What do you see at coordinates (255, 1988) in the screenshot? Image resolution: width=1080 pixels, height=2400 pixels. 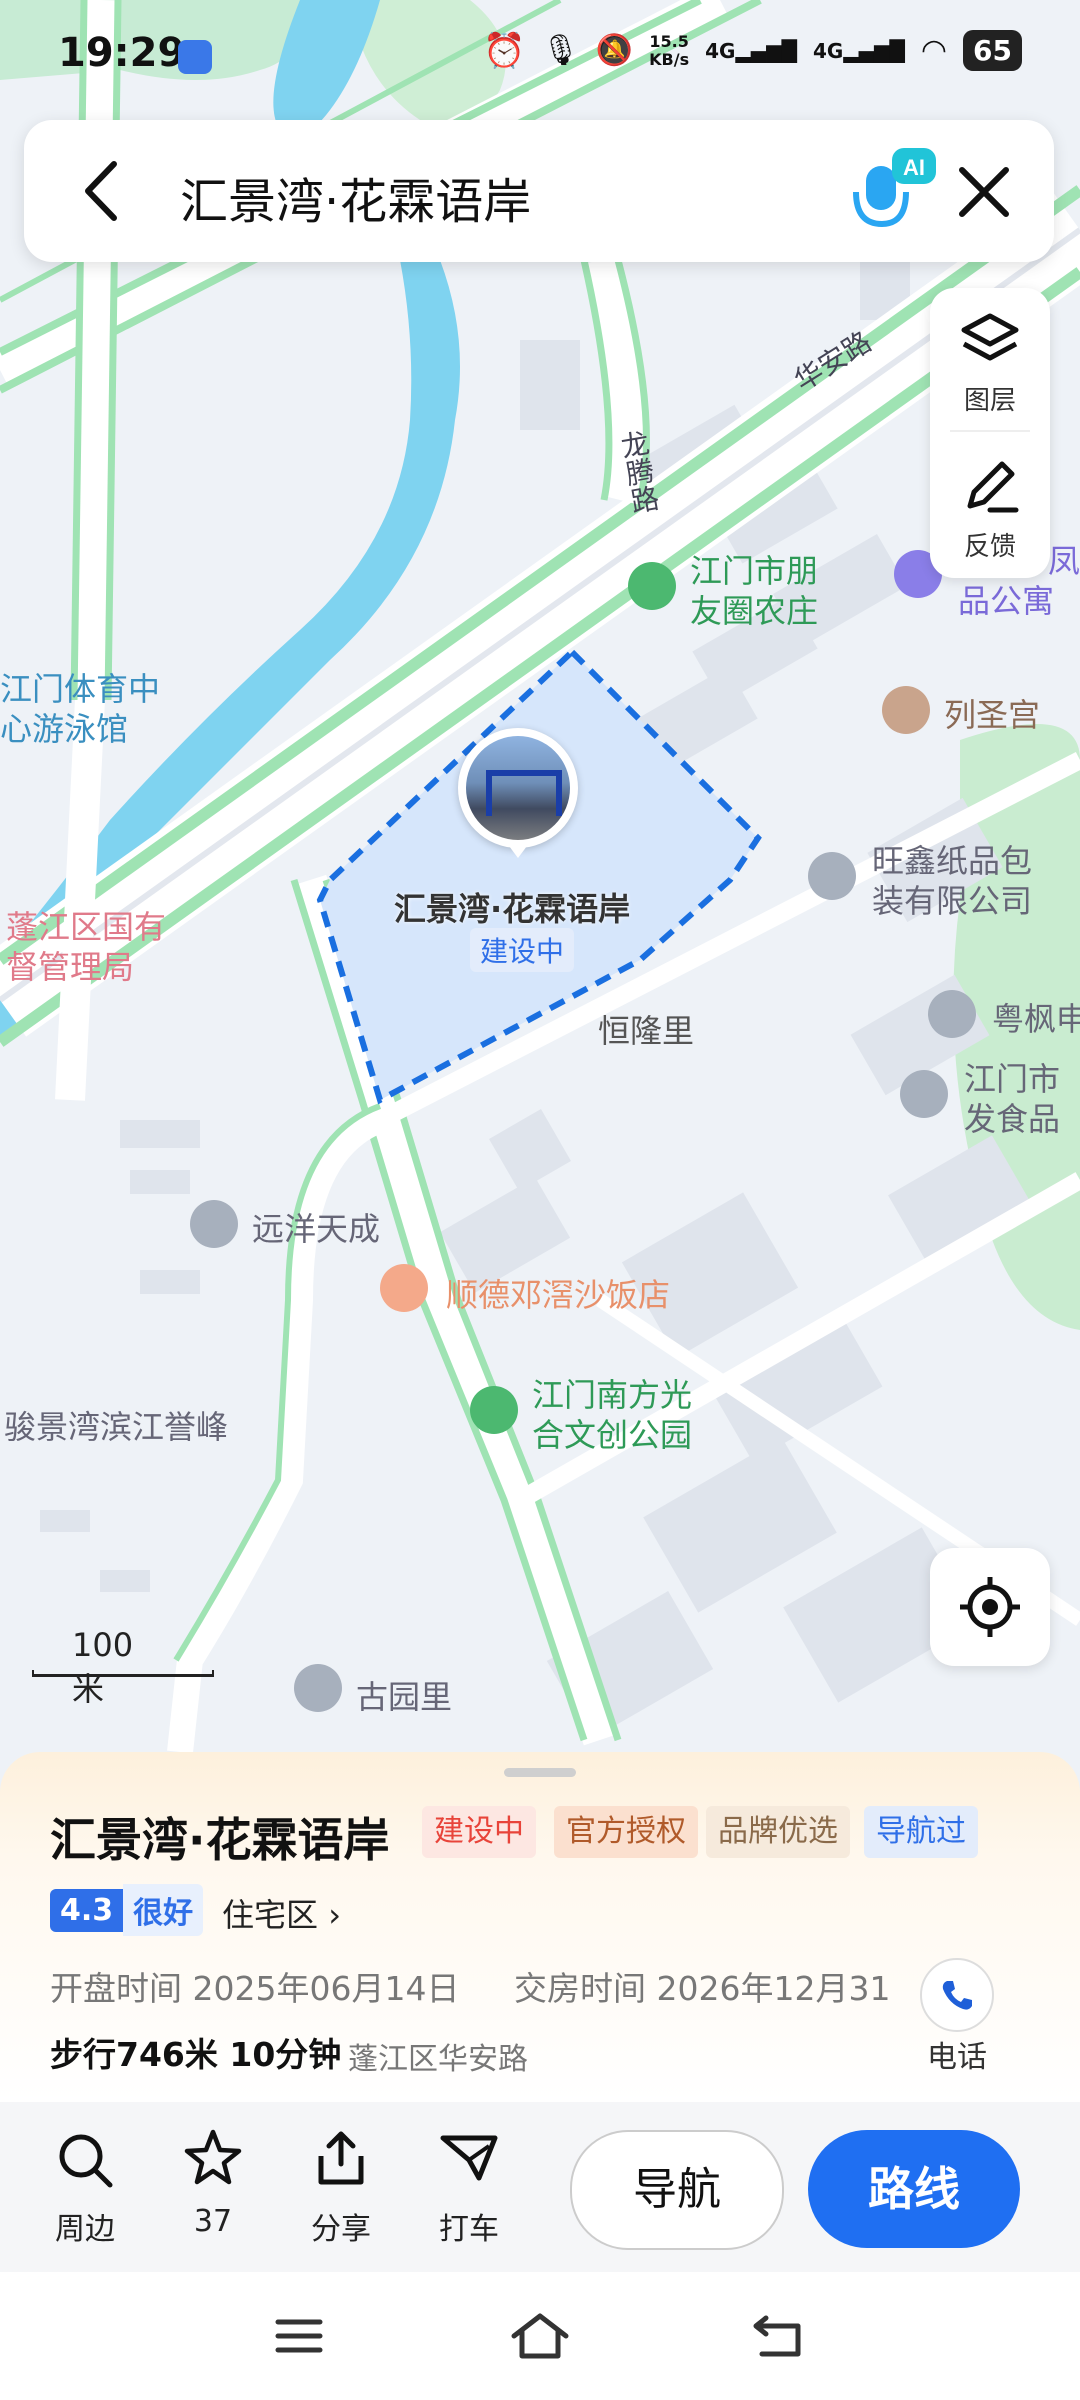 I see `open-date: 开盘时间 2025年06月14日` at bounding box center [255, 1988].